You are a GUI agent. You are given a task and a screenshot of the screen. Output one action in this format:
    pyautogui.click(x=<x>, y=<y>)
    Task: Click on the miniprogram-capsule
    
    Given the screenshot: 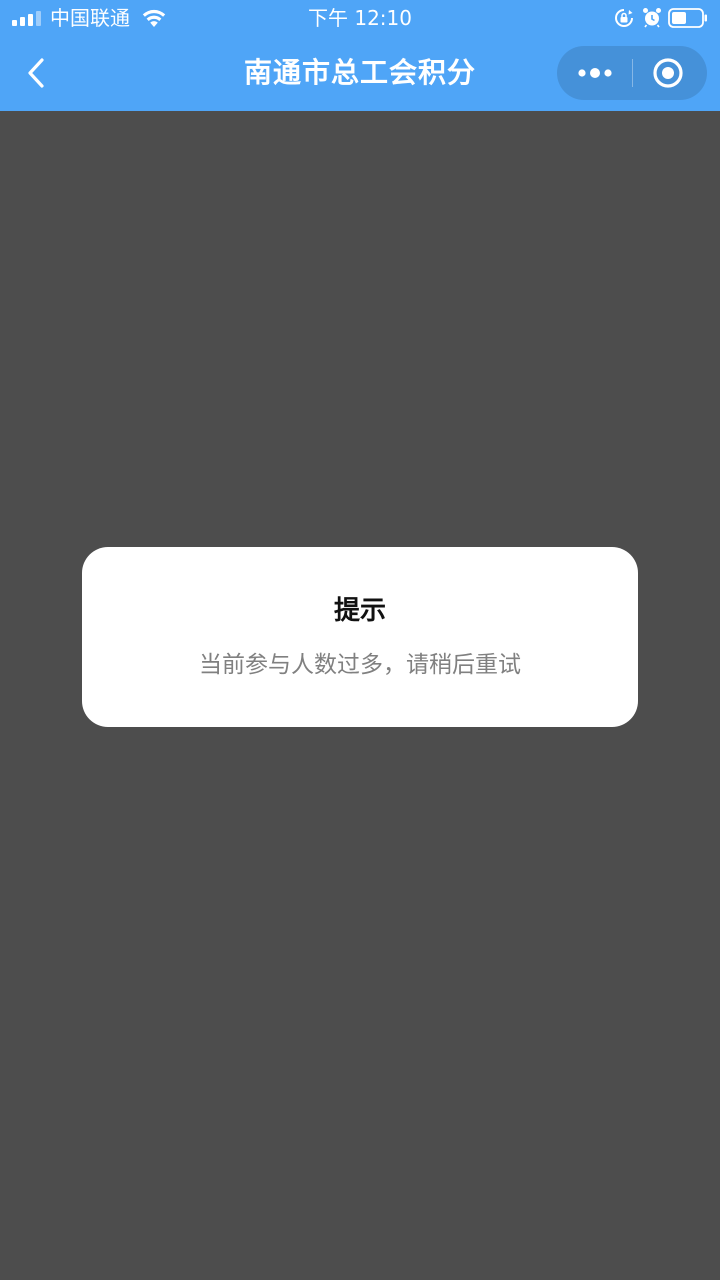 What is the action you would take?
    pyautogui.click(x=632, y=73)
    